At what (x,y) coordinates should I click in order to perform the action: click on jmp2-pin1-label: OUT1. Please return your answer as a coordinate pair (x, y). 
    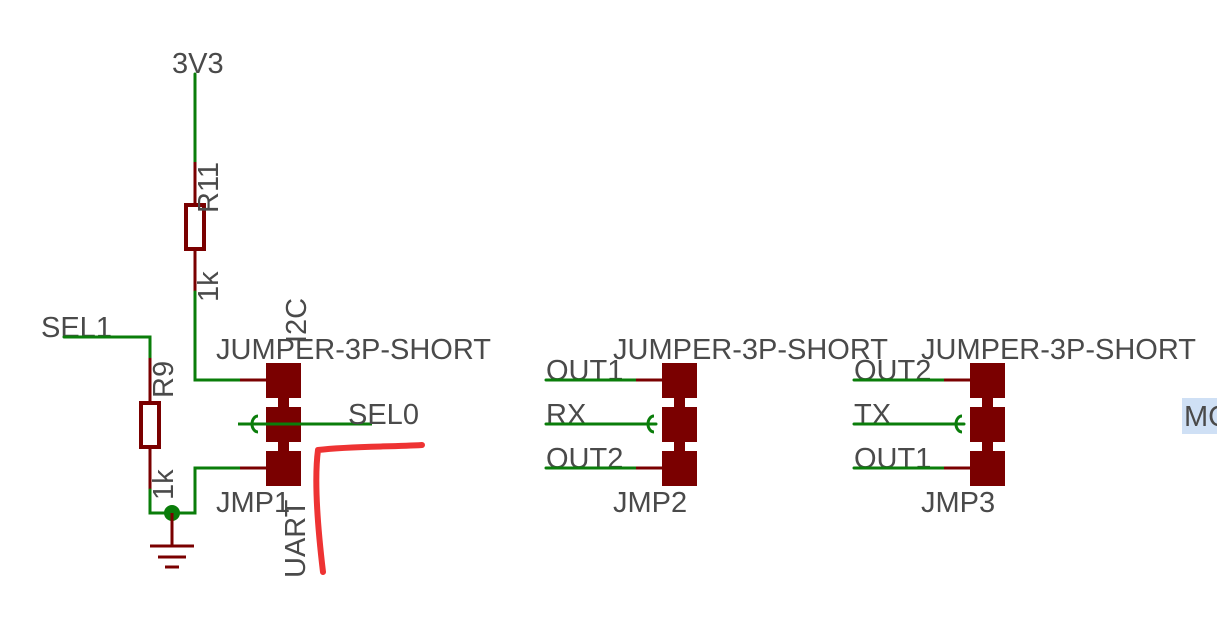
    Looking at the image, I should click on (584, 371).